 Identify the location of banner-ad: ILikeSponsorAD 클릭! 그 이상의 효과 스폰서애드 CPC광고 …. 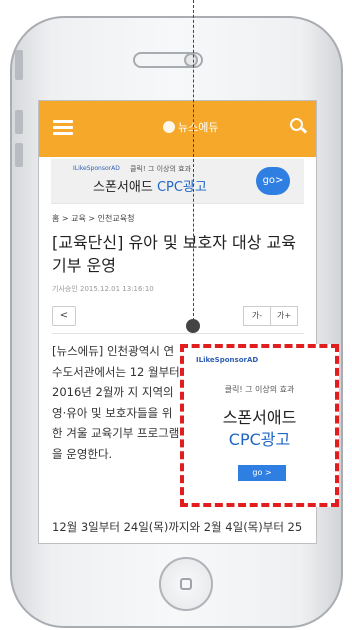
(177, 181).